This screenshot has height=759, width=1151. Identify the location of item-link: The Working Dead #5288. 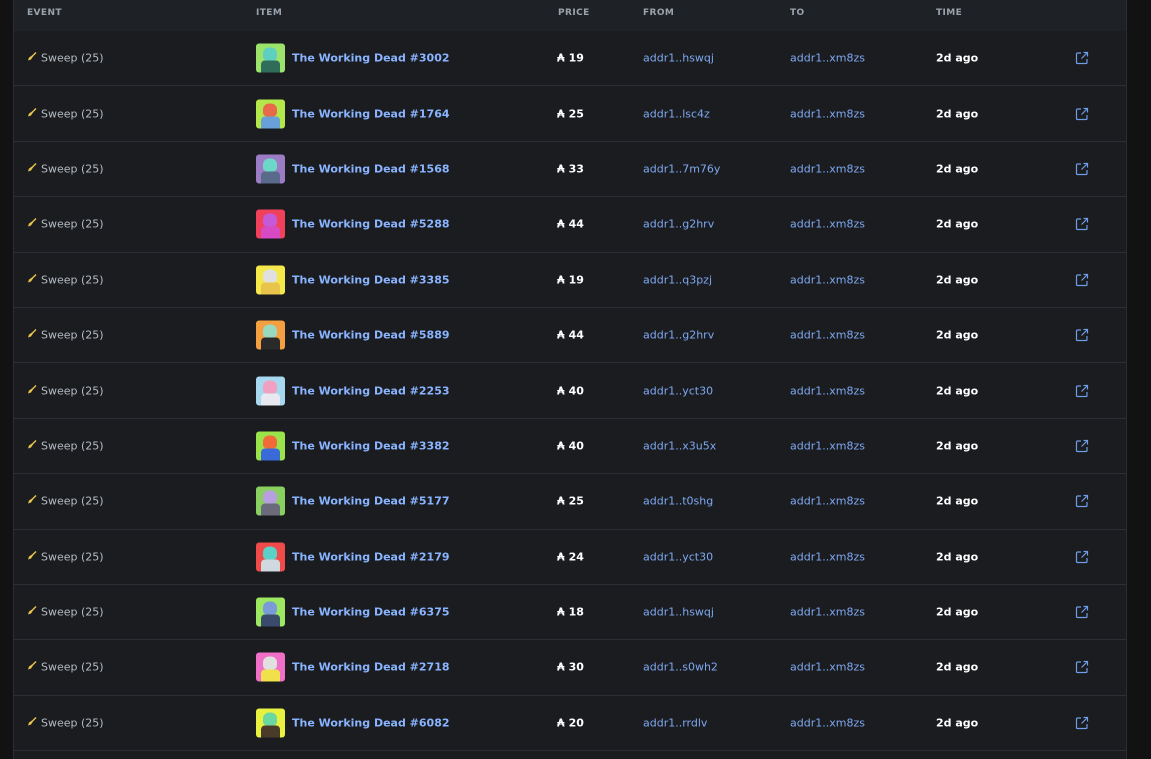
(371, 224).